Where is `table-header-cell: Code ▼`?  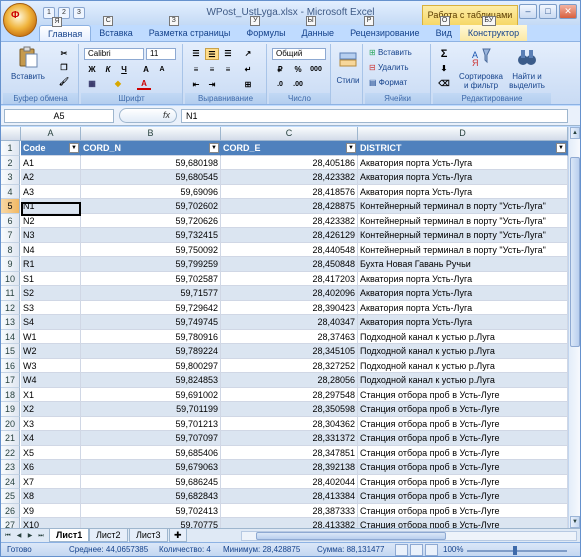 table-header-cell: Code ▼ is located at coordinates (51, 148).